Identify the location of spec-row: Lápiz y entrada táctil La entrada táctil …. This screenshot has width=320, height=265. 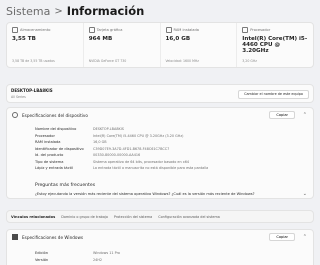
(121, 168).